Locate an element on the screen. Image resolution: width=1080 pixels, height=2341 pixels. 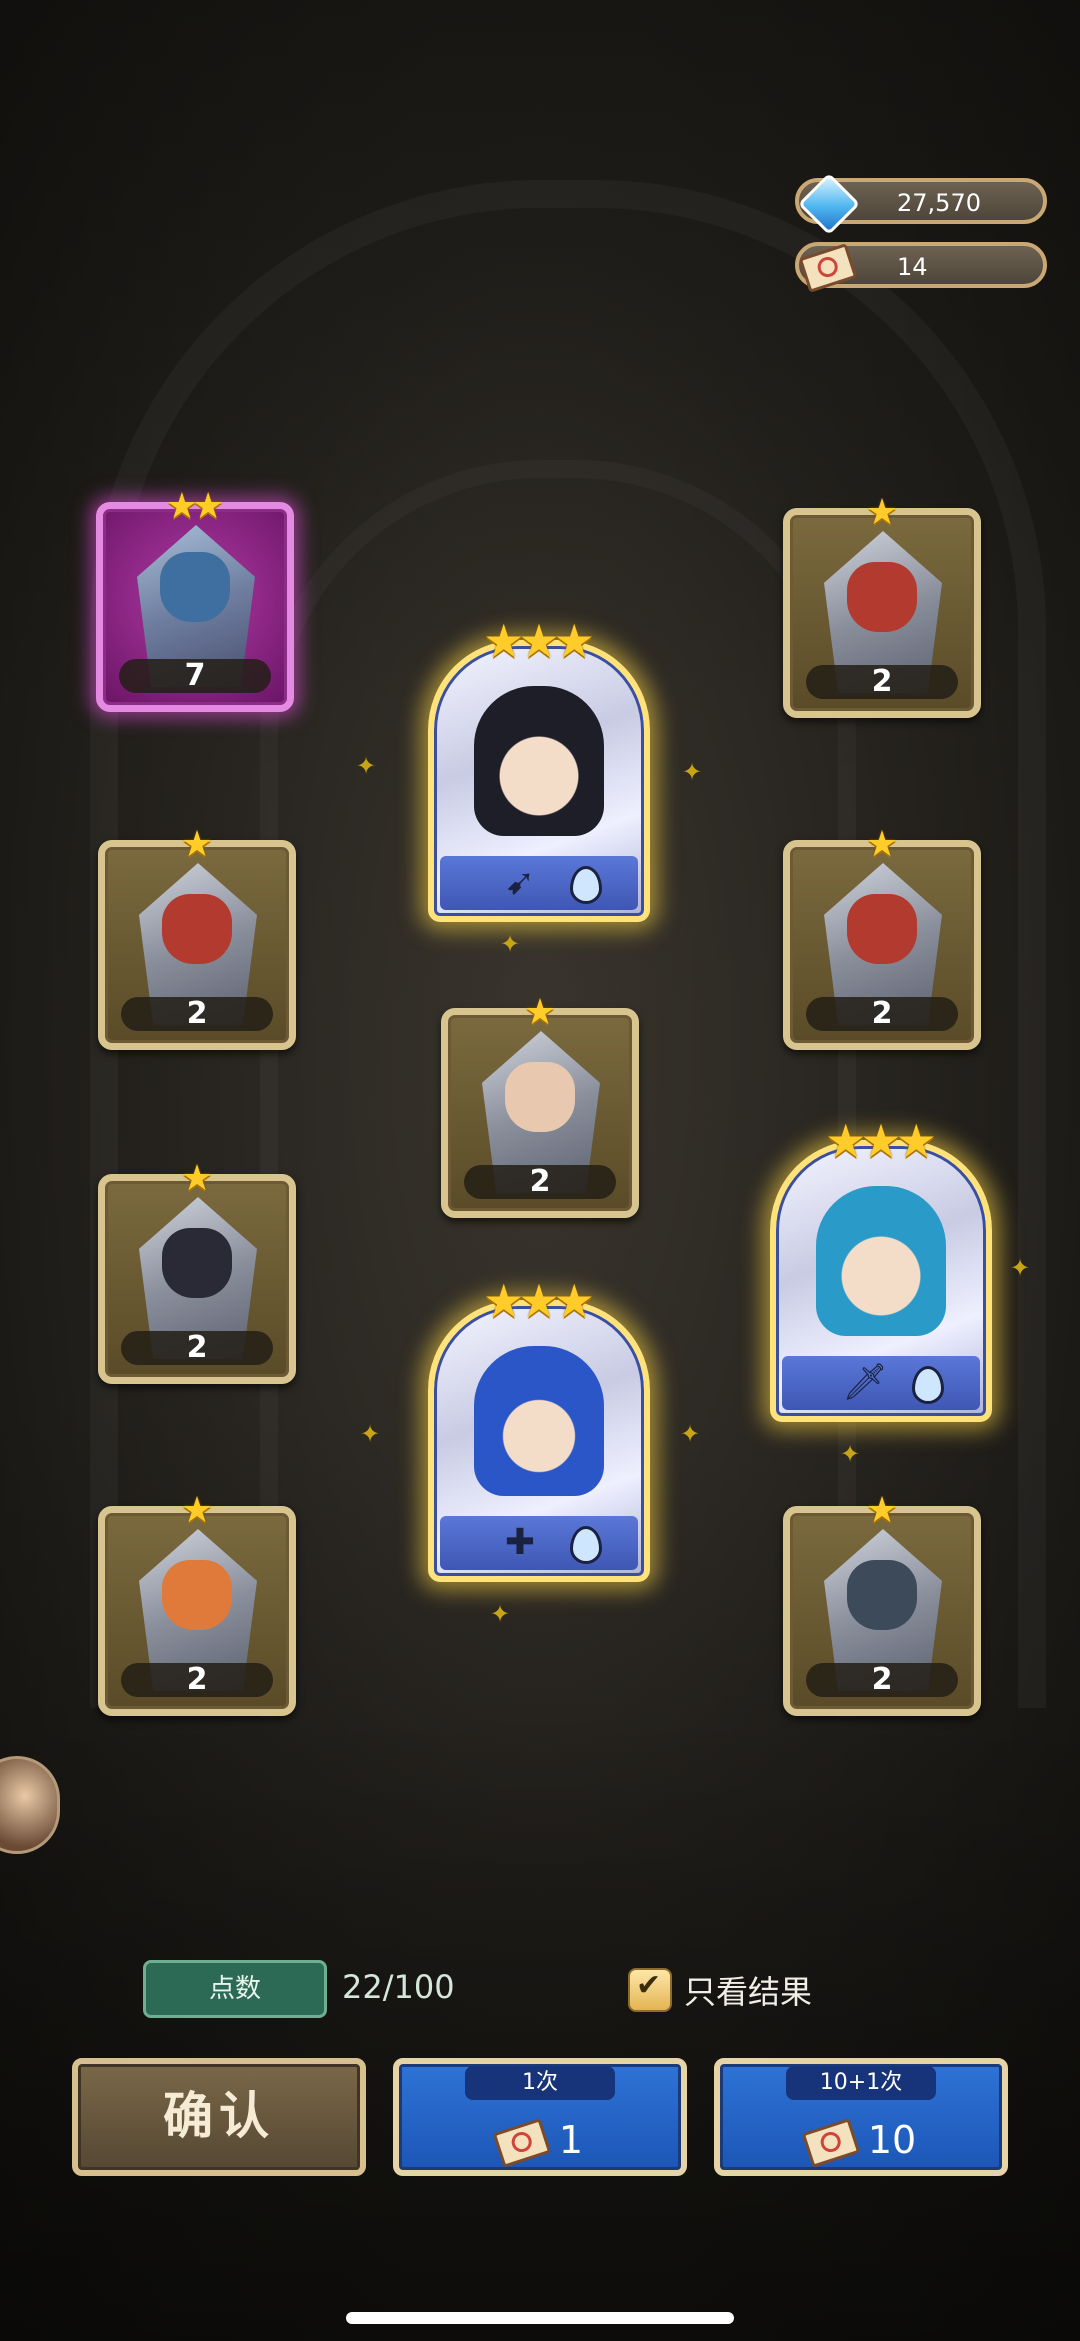
gem-icon is located at coordinates (829, 204).